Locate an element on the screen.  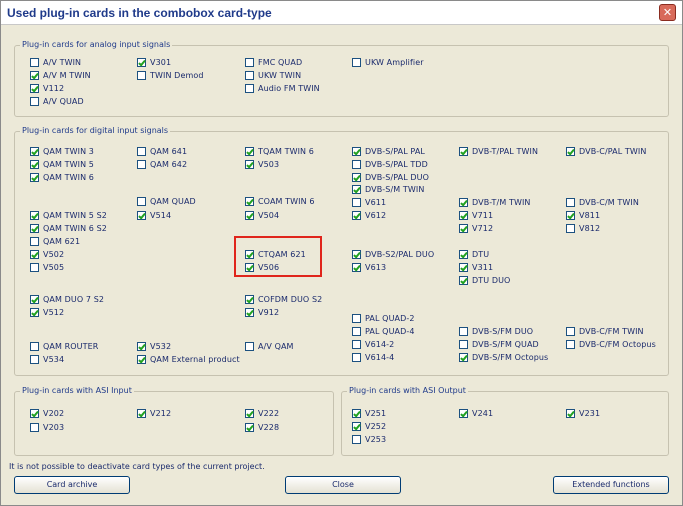
checkbox-card: DVB-S/PAL TDD is located at coordinates (390, 164).